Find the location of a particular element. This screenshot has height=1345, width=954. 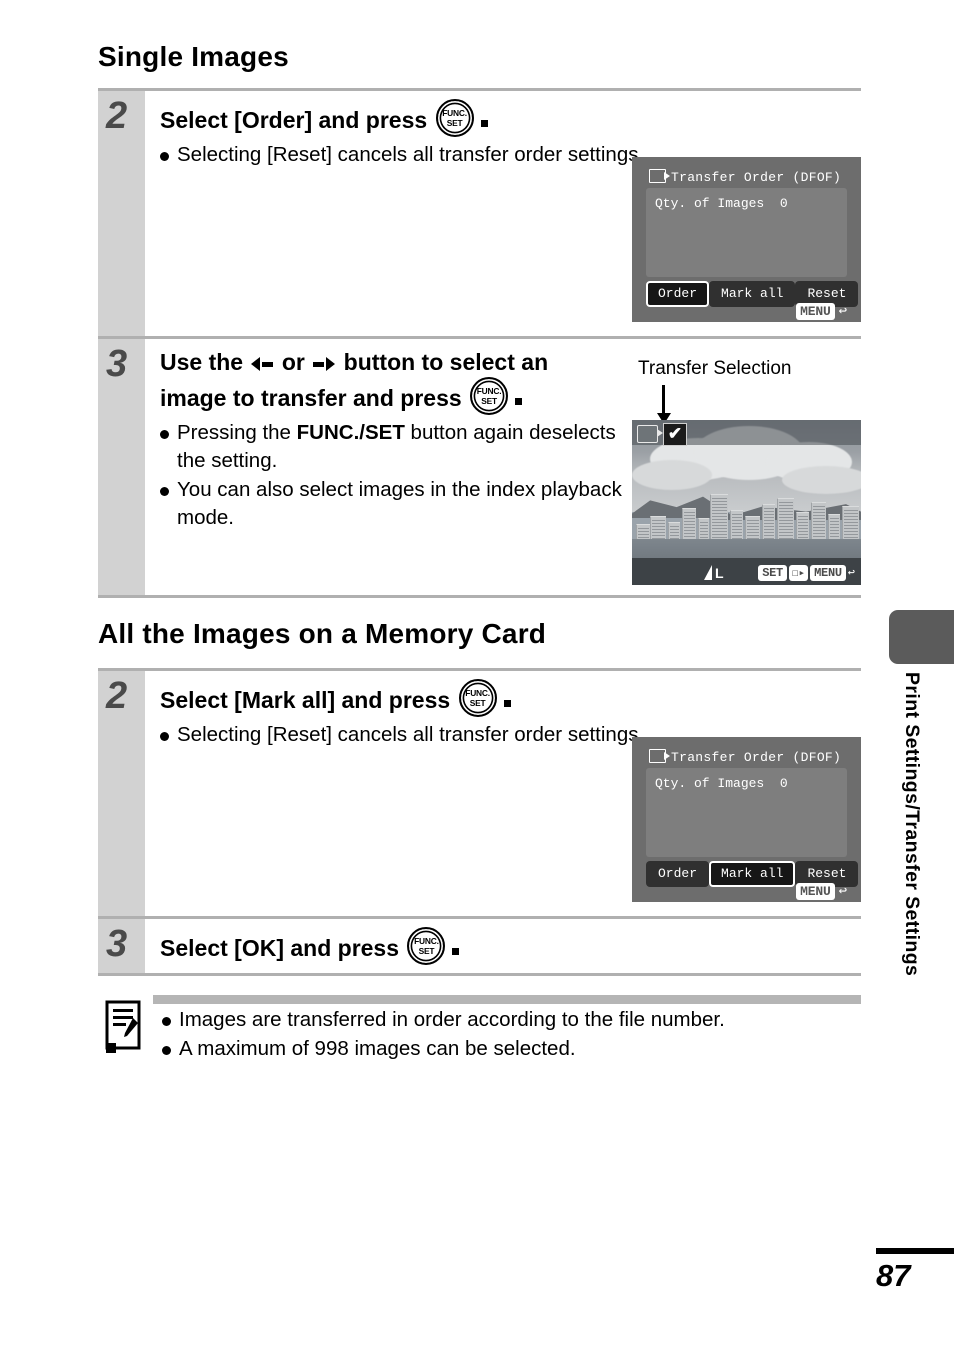

step-title-line3: and press is located at coordinates (407, 398).